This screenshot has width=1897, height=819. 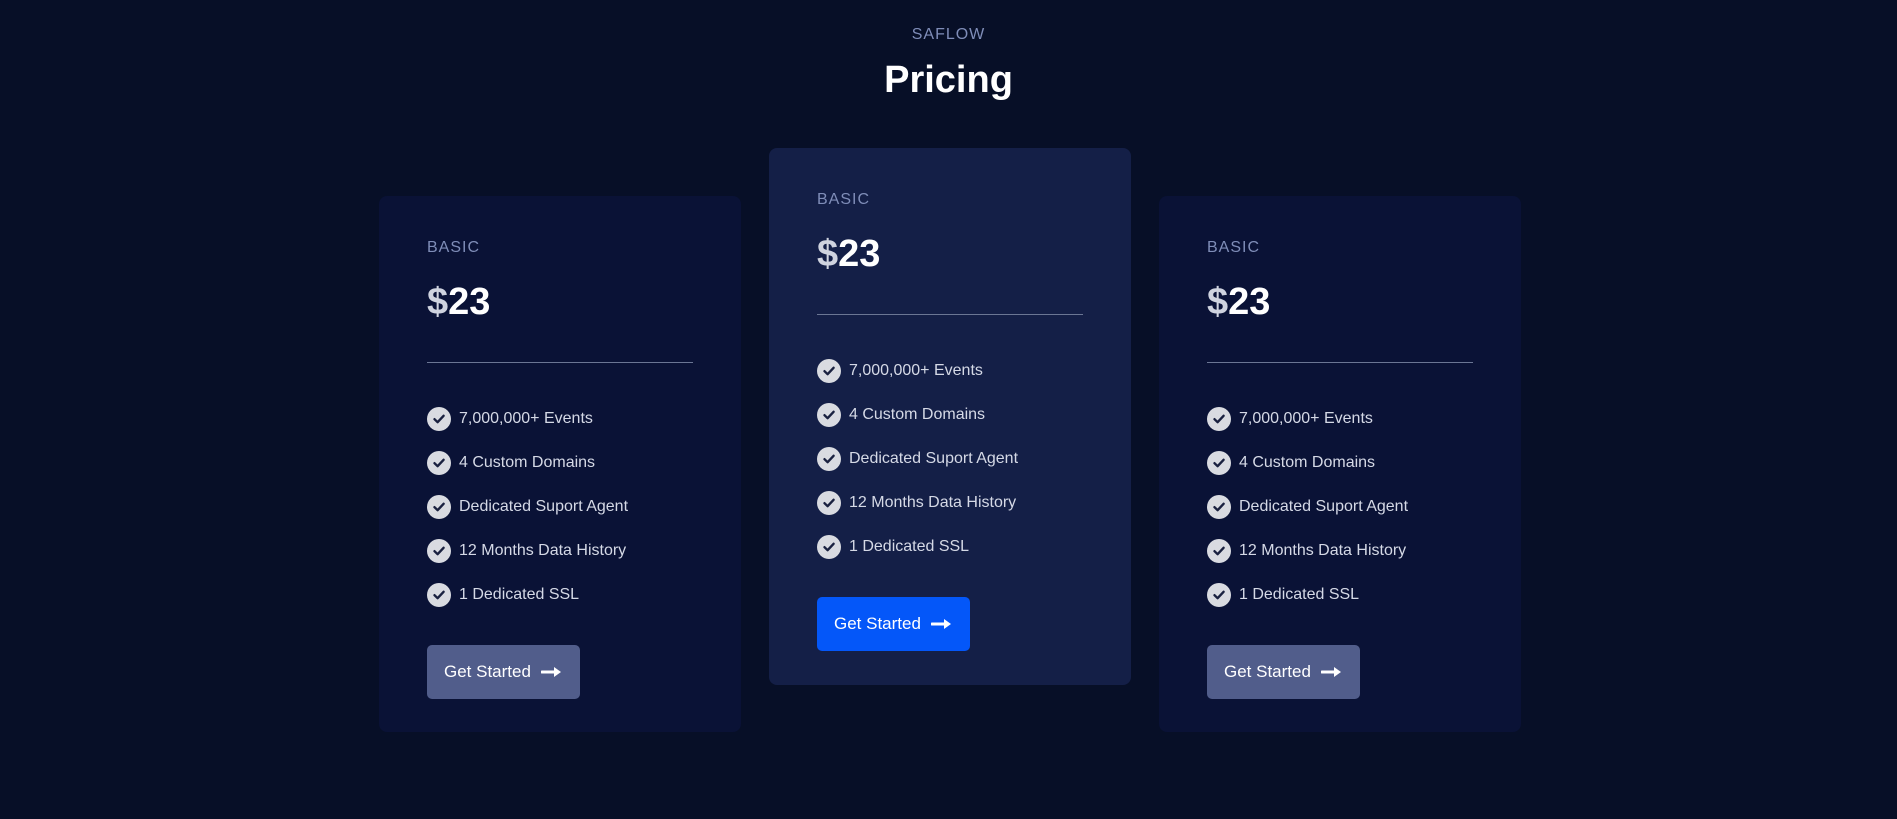 I want to click on page-title: Pricing, so click(x=948, y=80).